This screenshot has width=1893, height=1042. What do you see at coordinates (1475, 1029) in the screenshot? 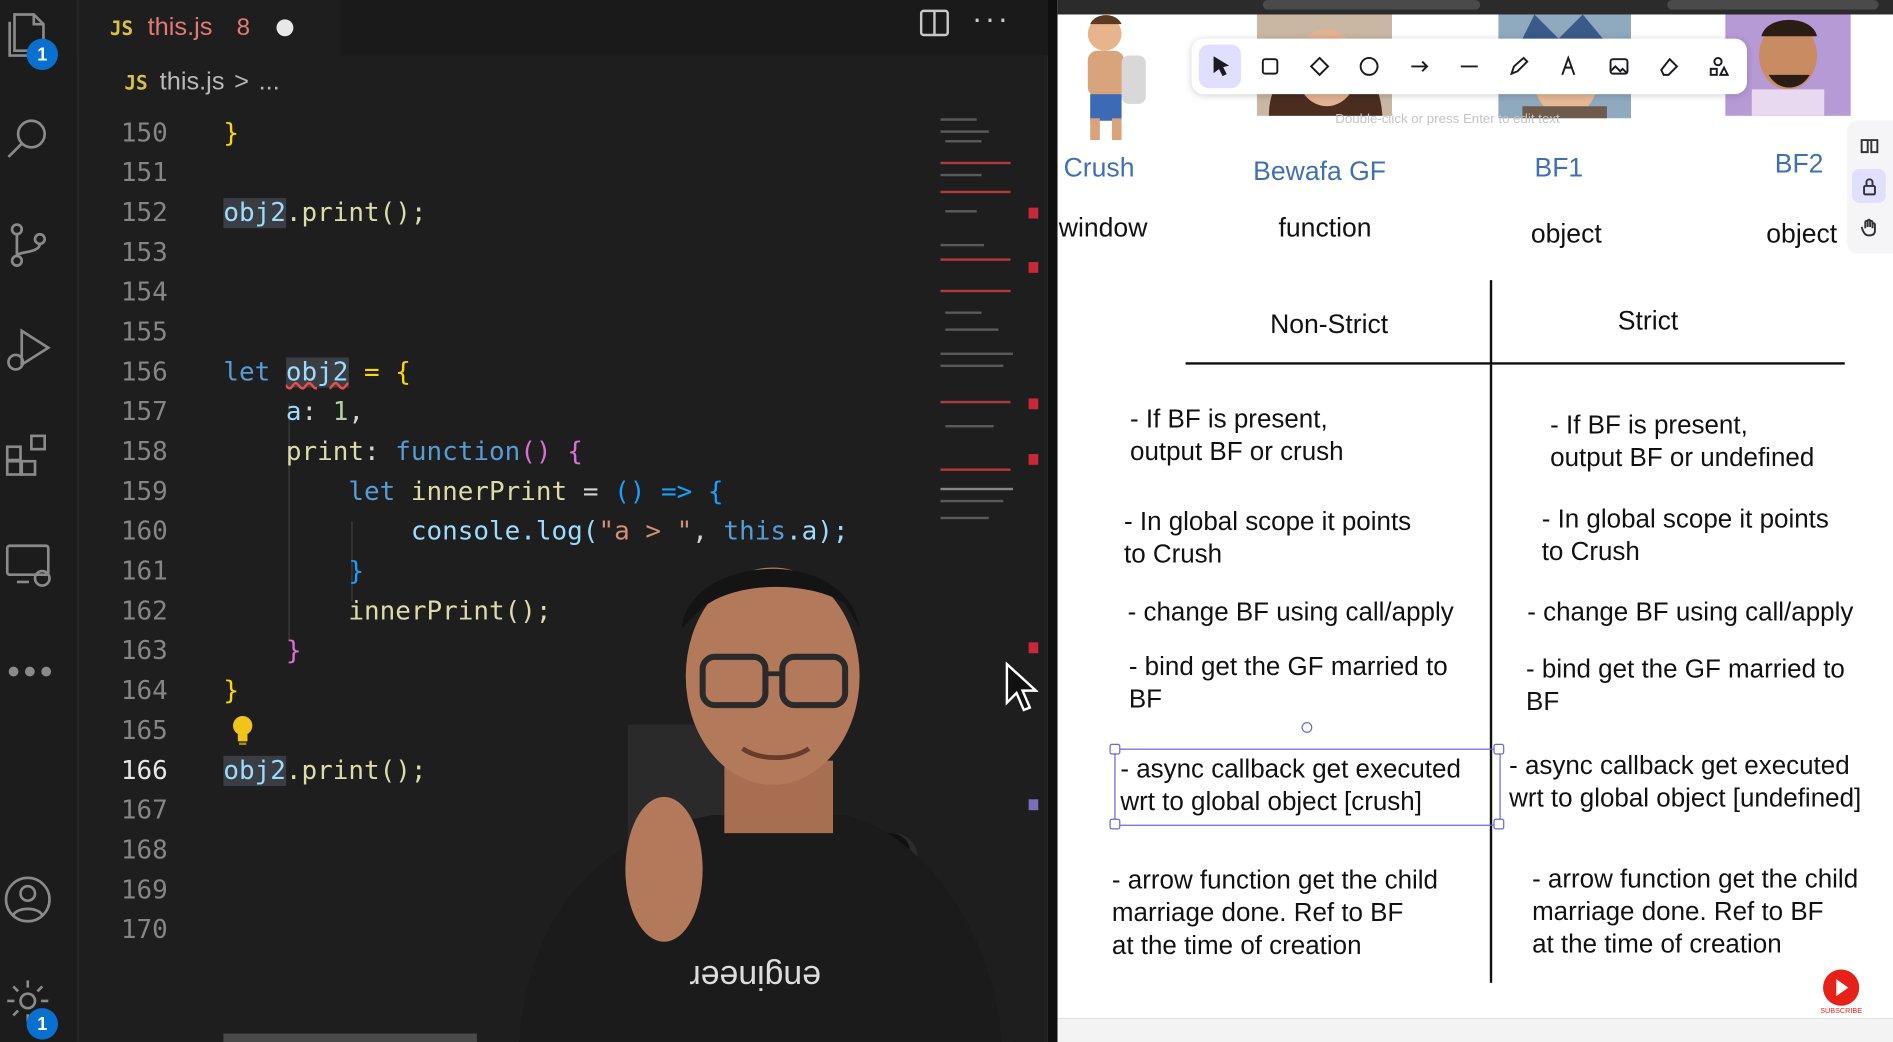
I see `board-bottom-bar` at bounding box center [1475, 1029].